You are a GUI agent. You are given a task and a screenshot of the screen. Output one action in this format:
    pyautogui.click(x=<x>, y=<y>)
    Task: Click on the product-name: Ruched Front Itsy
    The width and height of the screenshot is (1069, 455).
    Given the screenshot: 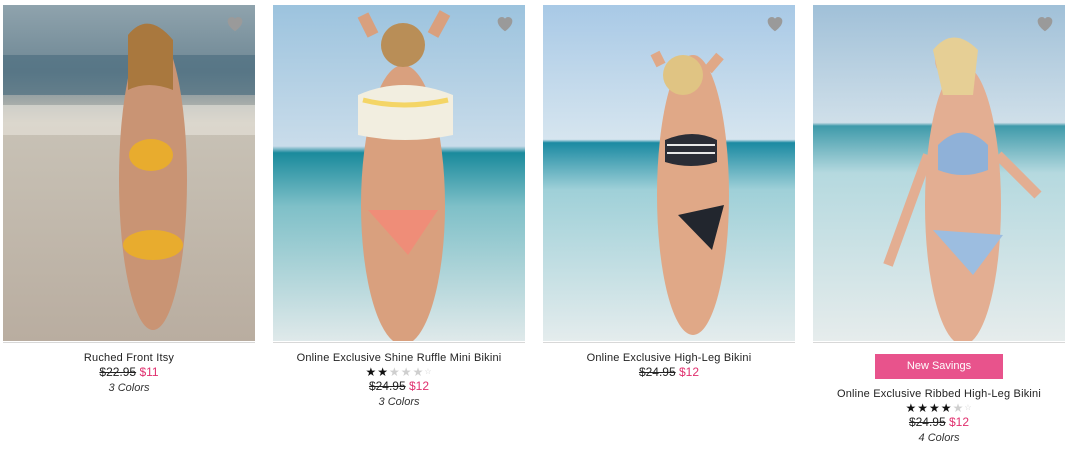 What is the action you would take?
    pyautogui.click(x=129, y=358)
    